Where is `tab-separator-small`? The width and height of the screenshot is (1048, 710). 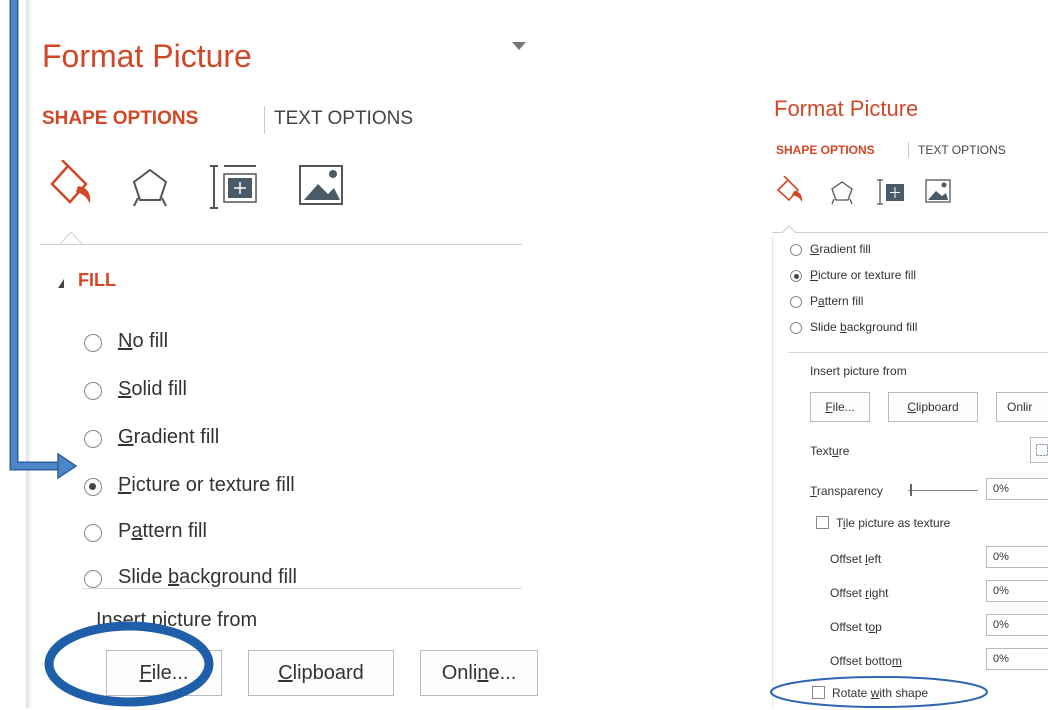
tab-separator-small is located at coordinates (908, 150).